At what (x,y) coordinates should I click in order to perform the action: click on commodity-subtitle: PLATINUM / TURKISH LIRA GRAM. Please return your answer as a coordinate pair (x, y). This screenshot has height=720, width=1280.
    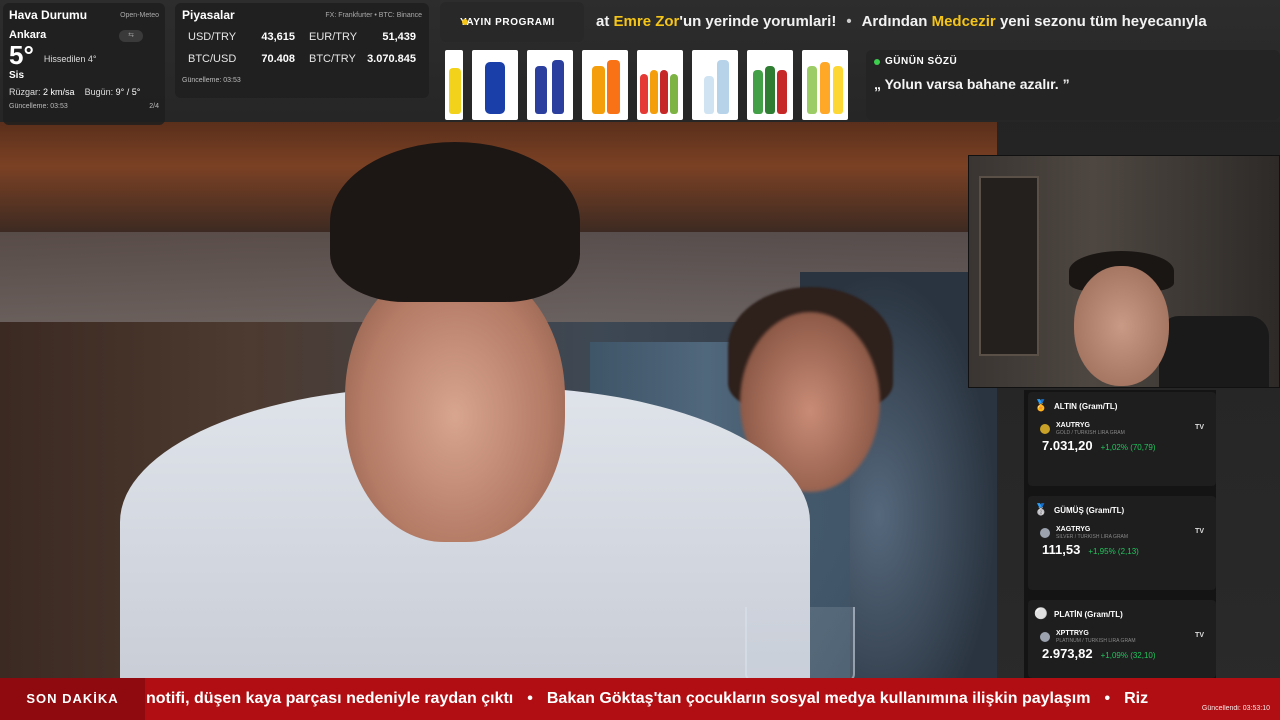
    Looking at the image, I should click on (1096, 641).